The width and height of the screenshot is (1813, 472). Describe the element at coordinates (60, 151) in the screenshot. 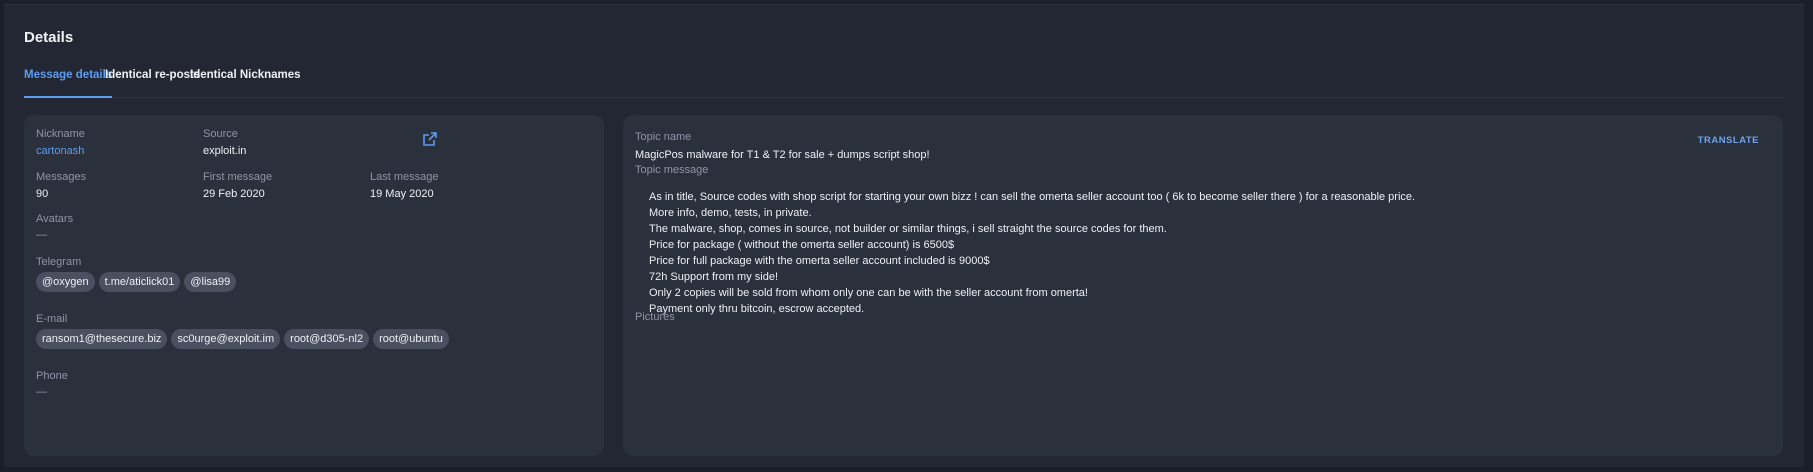

I see `nickname-link: cartonash` at that location.